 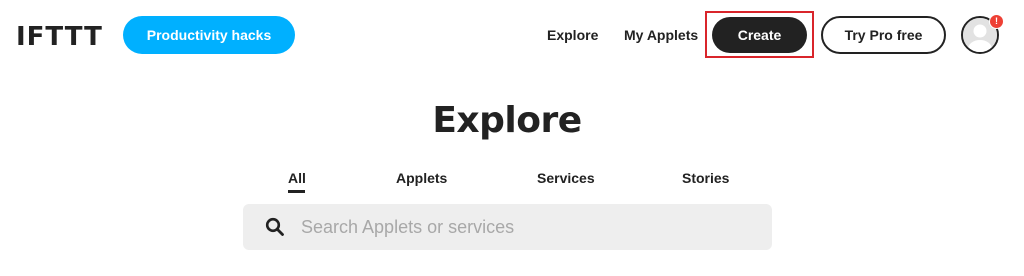 What do you see at coordinates (566, 178) in the screenshot?
I see `tab-services: Services` at bounding box center [566, 178].